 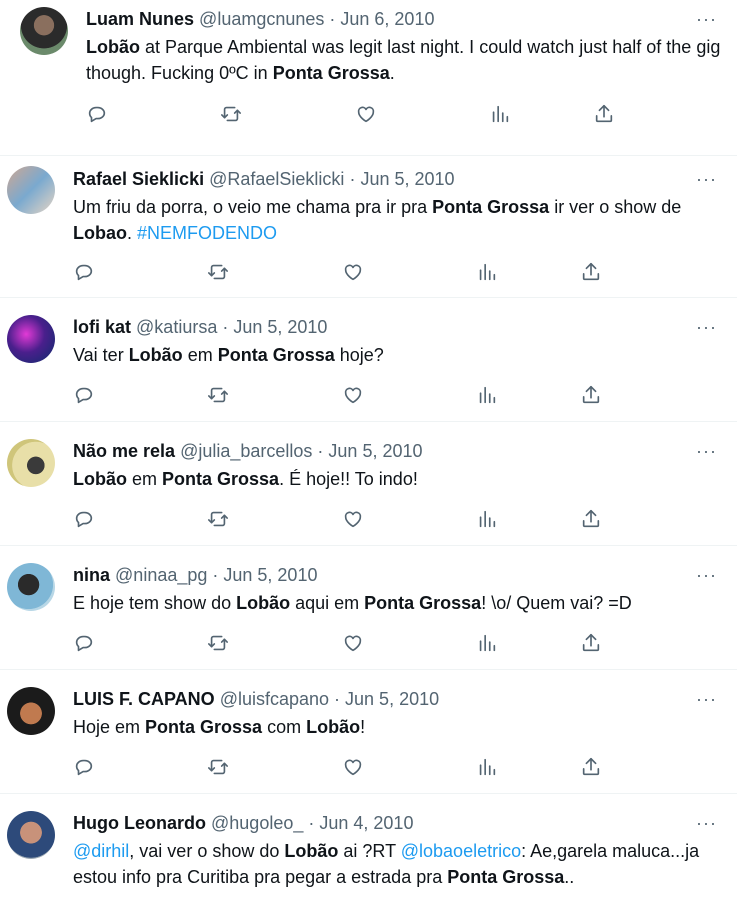 What do you see at coordinates (363, 727) in the screenshot?
I see `text-segment: !` at bounding box center [363, 727].